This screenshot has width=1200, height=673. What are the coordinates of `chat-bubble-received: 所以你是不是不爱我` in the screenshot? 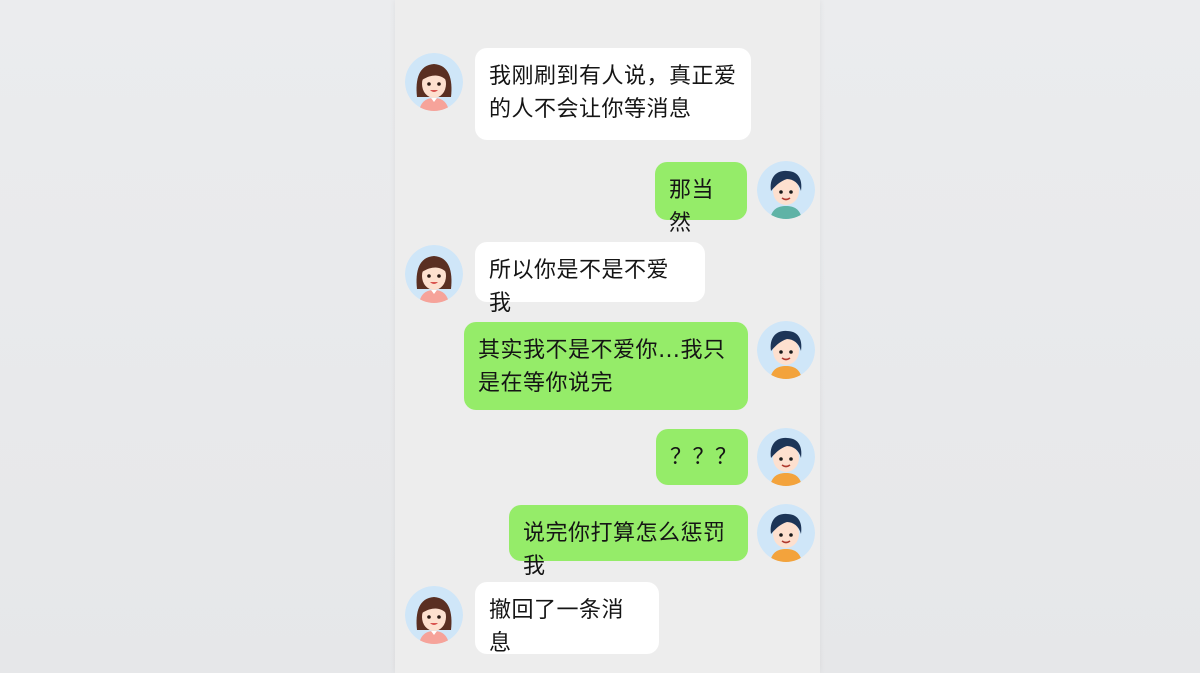 It's located at (590, 279).